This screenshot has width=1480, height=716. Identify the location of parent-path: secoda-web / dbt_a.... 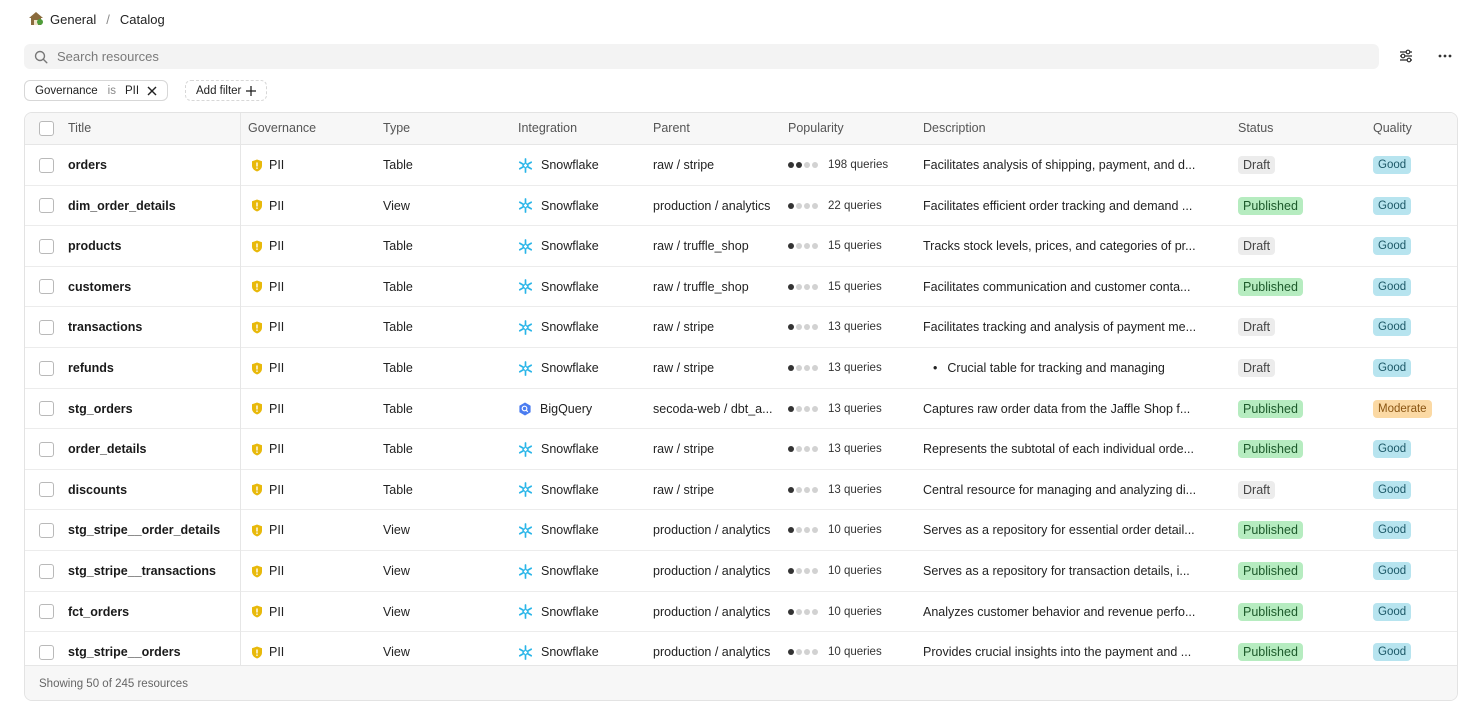
(713, 409).